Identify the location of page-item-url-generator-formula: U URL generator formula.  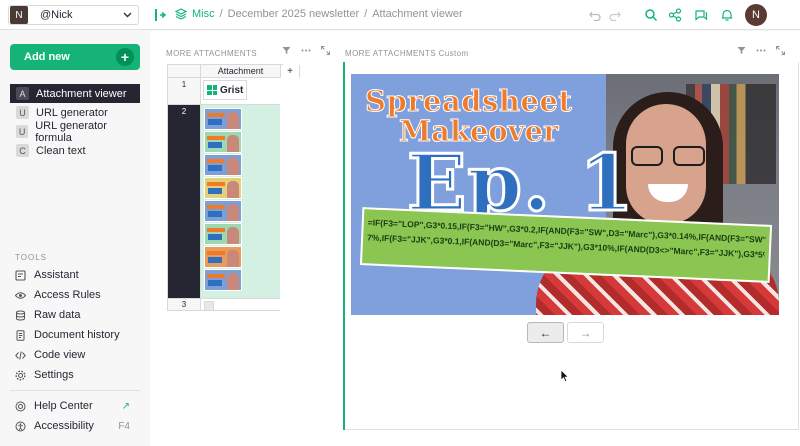
(75, 131).